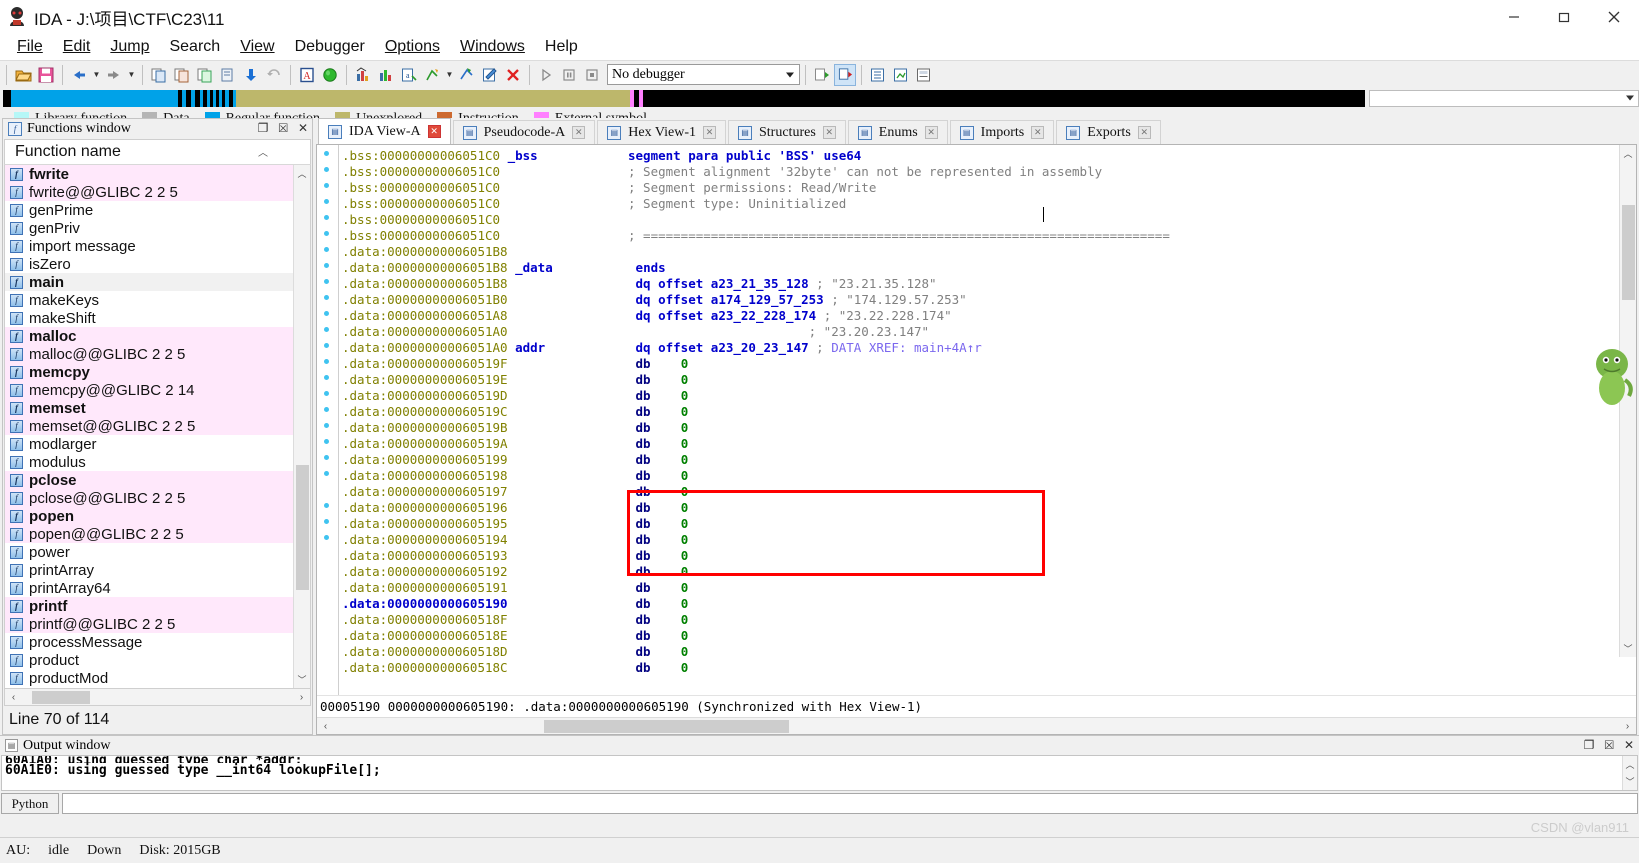 The width and height of the screenshot is (1639, 863). I want to click on disassembly-line: .data:0000000000605192 db 0, so click(989, 572).